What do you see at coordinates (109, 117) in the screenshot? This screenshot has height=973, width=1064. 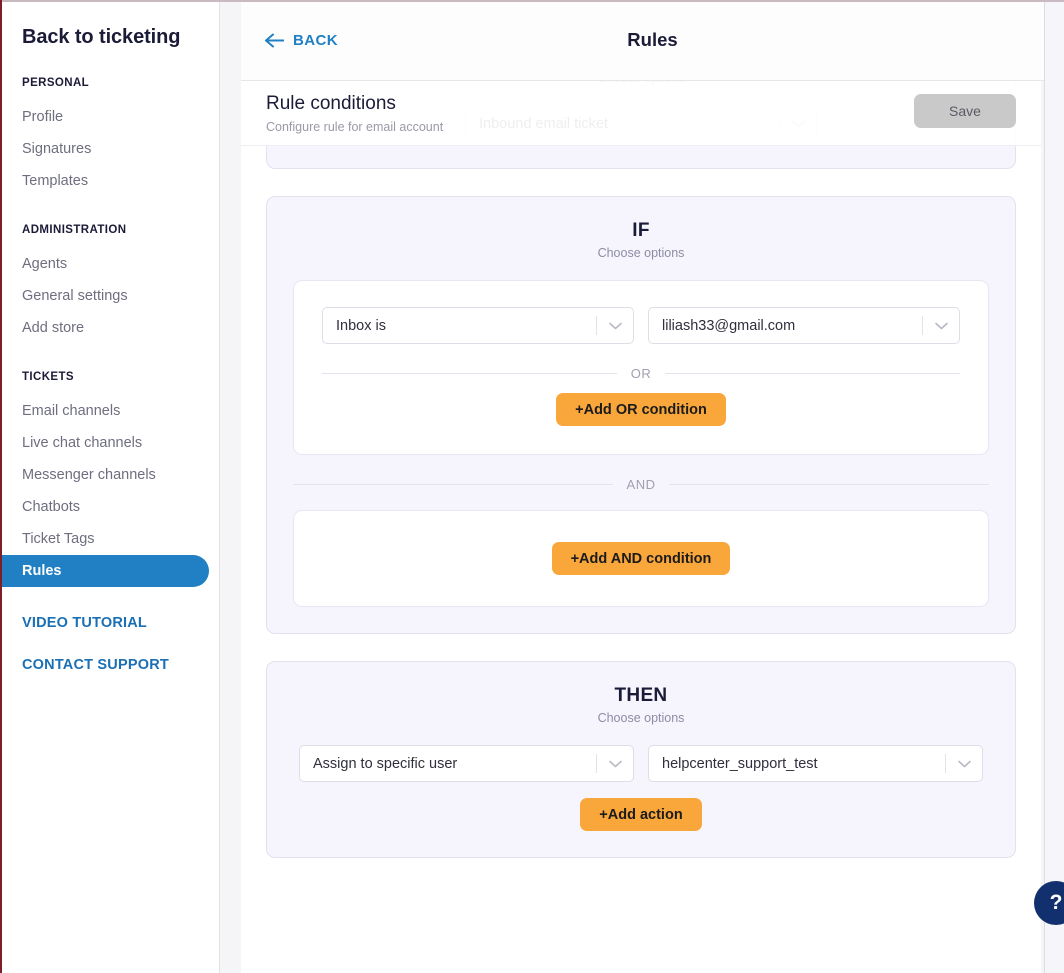 I see `sidebar-item-profile: Profile` at bounding box center [109, 117].